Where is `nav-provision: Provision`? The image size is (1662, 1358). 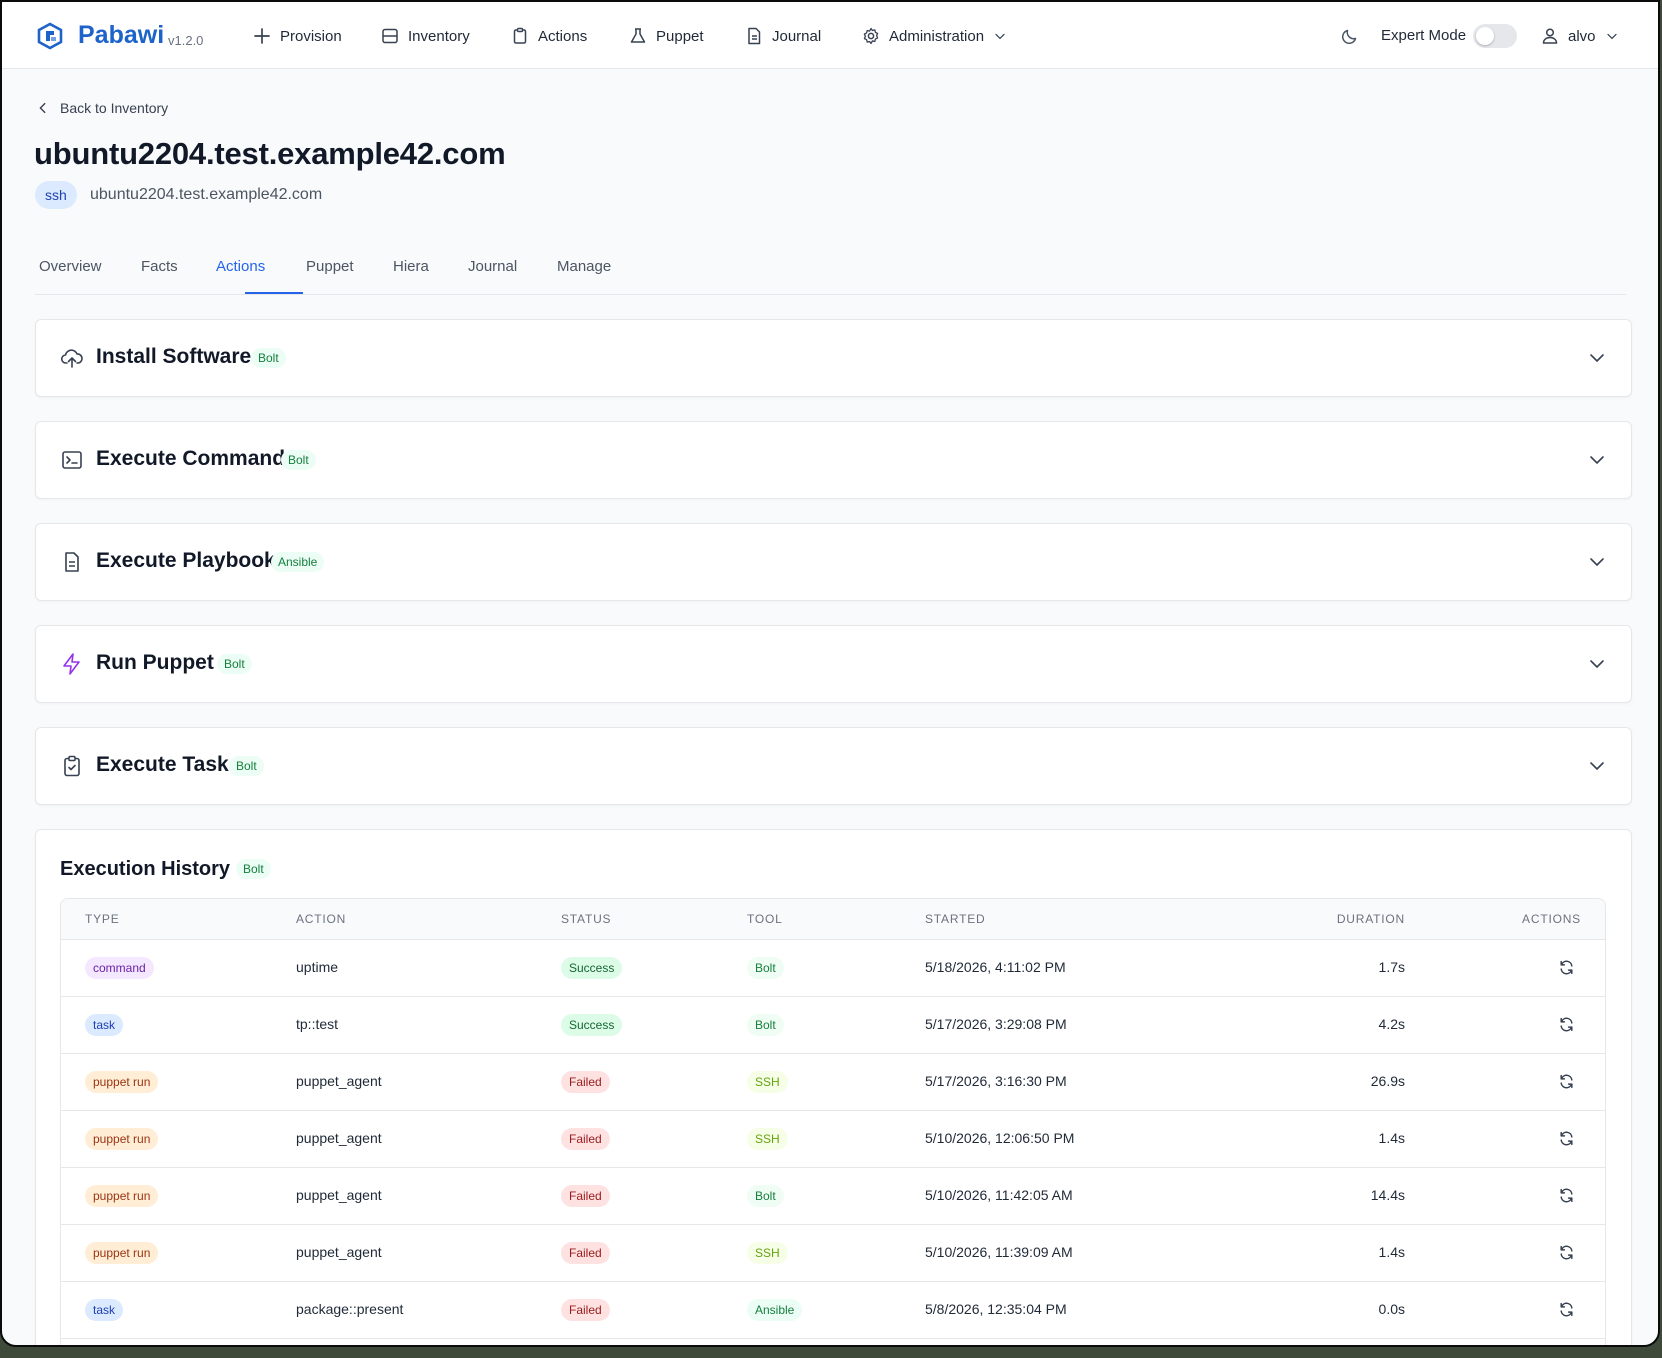
nav-provision: Provision is located at coordinates (297, 36).